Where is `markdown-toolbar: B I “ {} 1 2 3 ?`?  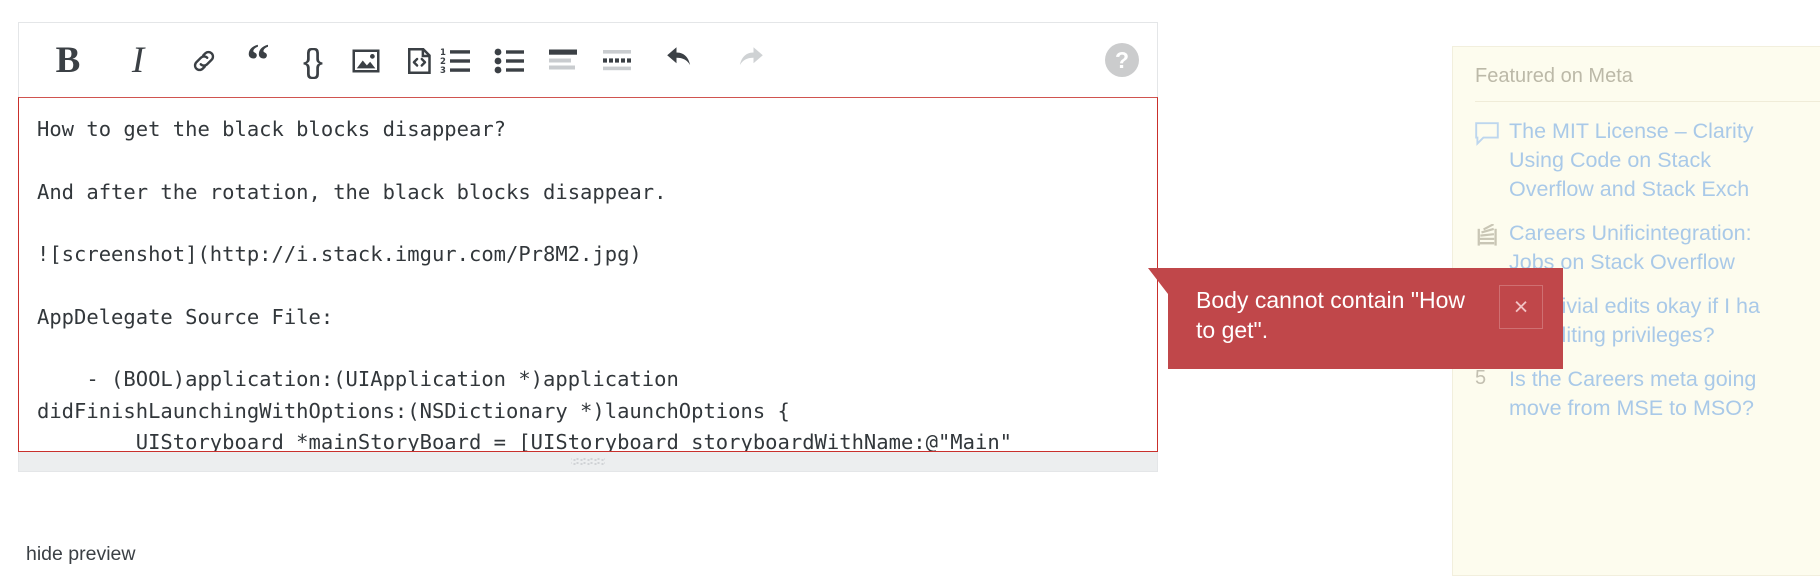 markdown-toolbar: B I “ {} 1 2 3 ? is located at coordinates (588, 59).